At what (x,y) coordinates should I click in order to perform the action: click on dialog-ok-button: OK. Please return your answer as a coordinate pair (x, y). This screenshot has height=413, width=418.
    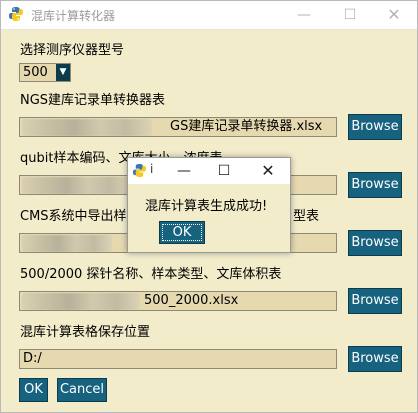
    Looking at the image, I should click on (182, 232).